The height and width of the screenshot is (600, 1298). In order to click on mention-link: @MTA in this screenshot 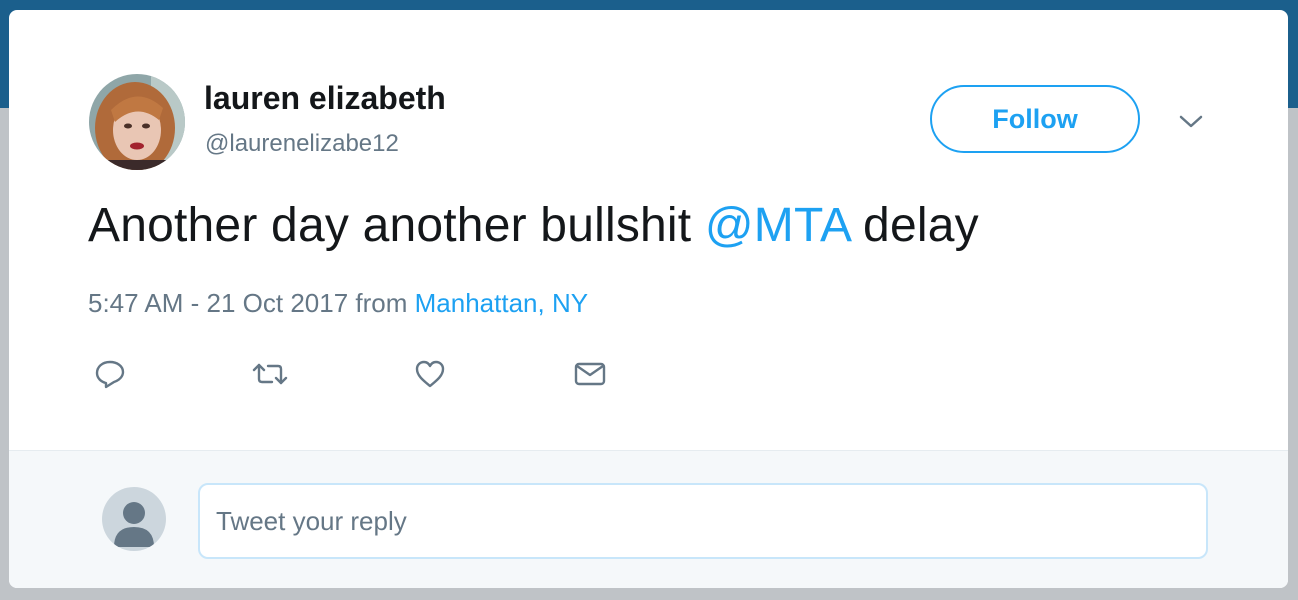, I will do `click(777, 225)`.